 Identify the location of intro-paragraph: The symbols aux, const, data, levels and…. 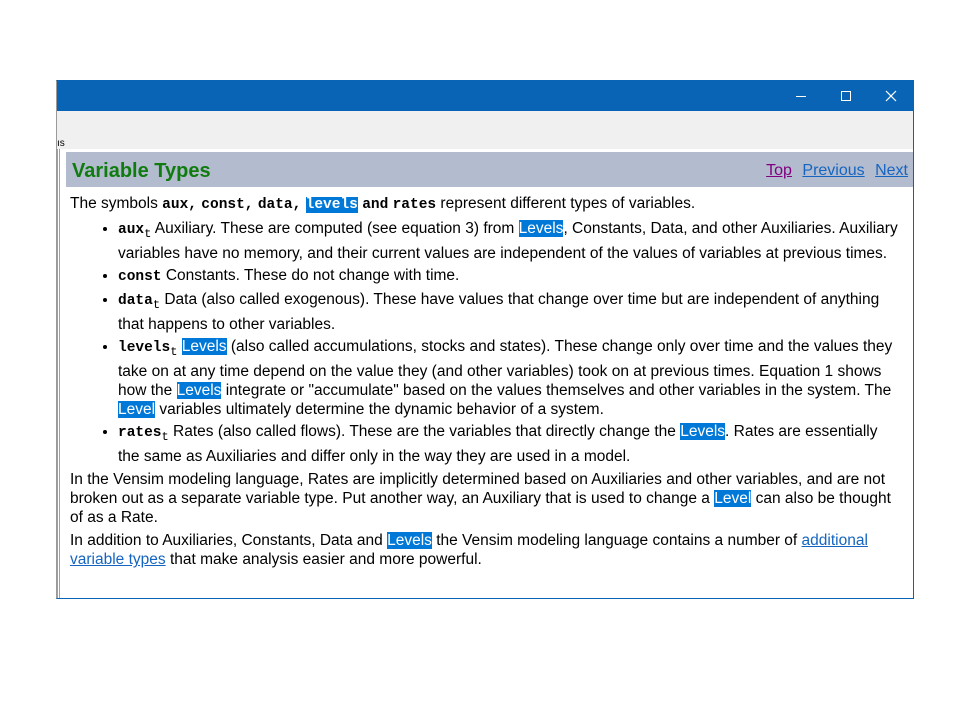
(484, 204).